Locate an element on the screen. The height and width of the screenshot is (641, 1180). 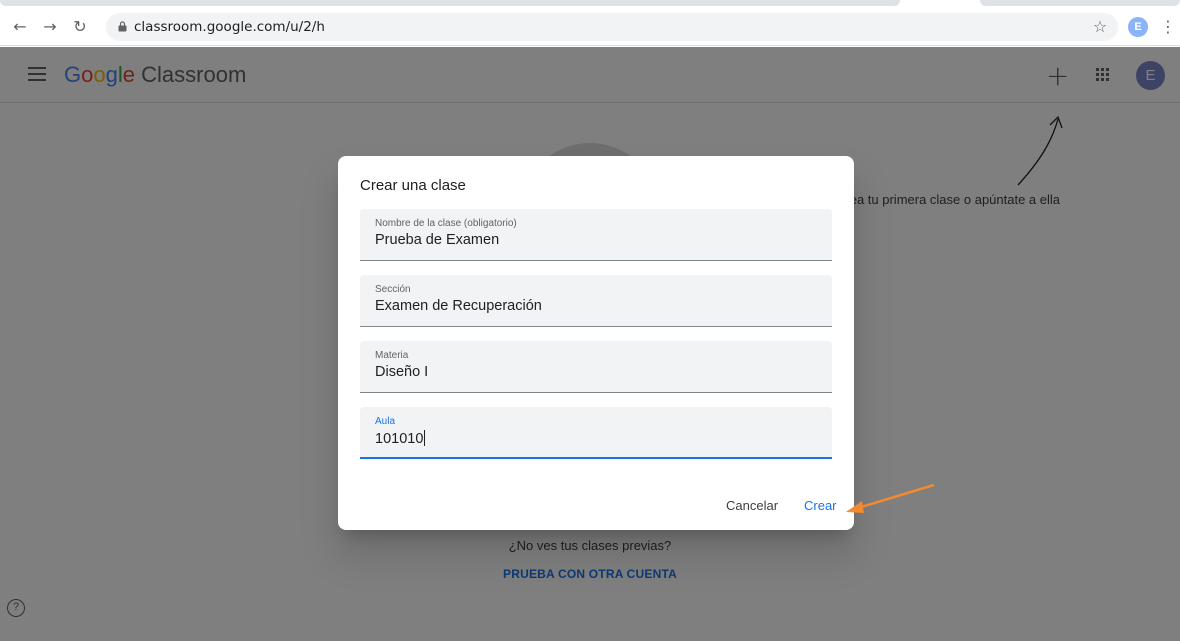
field-label: Aula is located at coordinates (385, 421).